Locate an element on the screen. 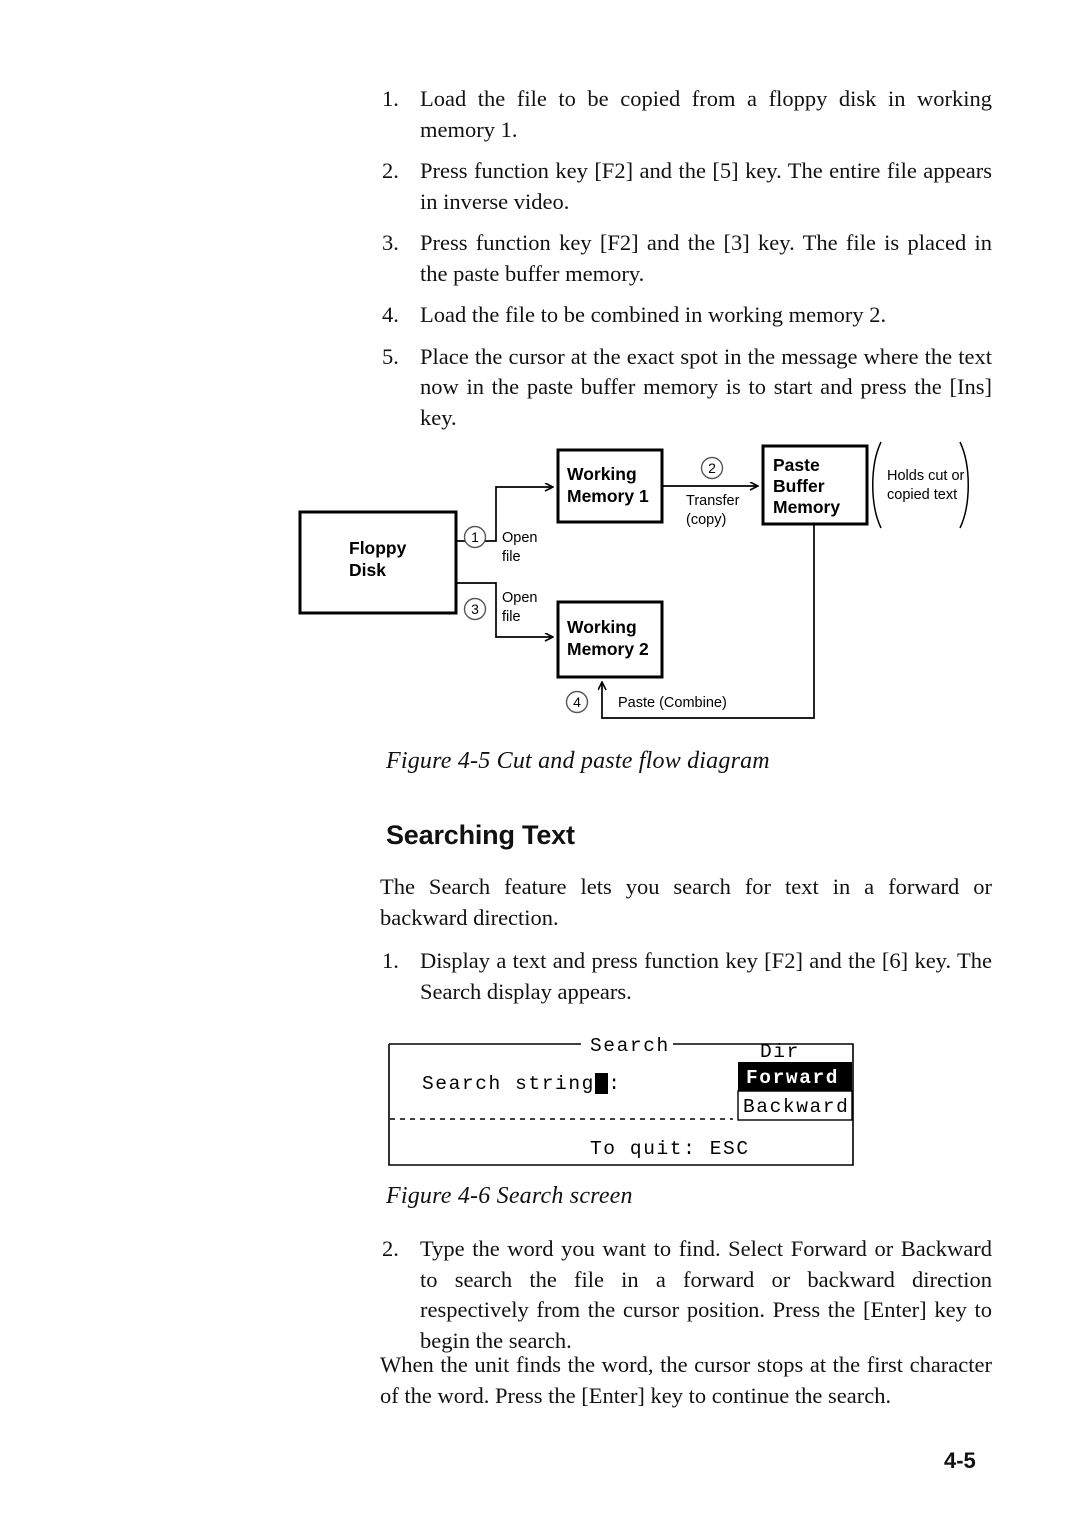 The height and width of the screenshot is (1528, 1080). wm1-label-line2: Memory 1 is located at coordinates (608, 496).